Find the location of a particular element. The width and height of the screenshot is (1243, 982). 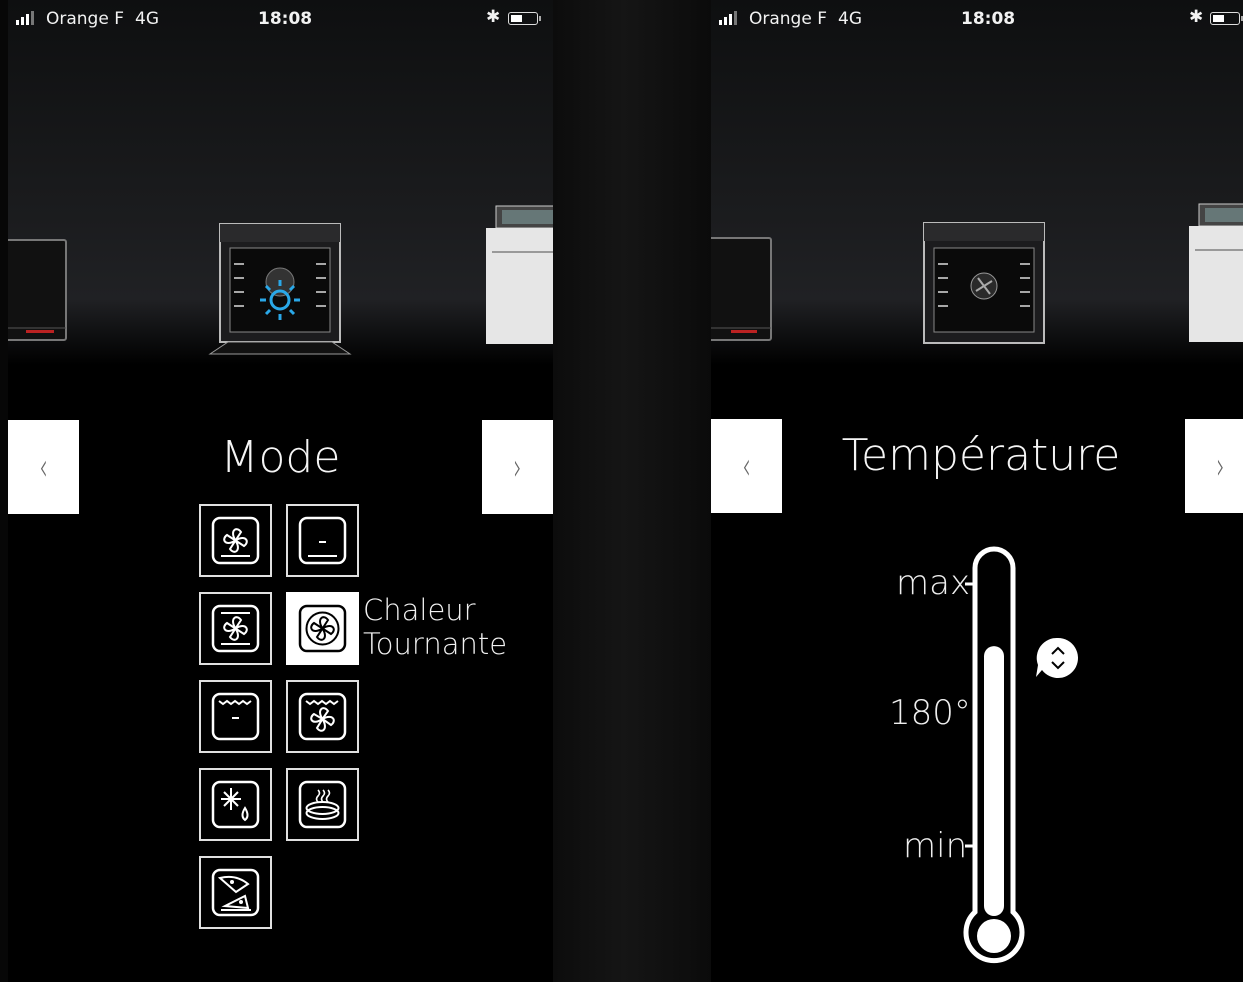

thermometer-fill is located at coordinates (994, 781).